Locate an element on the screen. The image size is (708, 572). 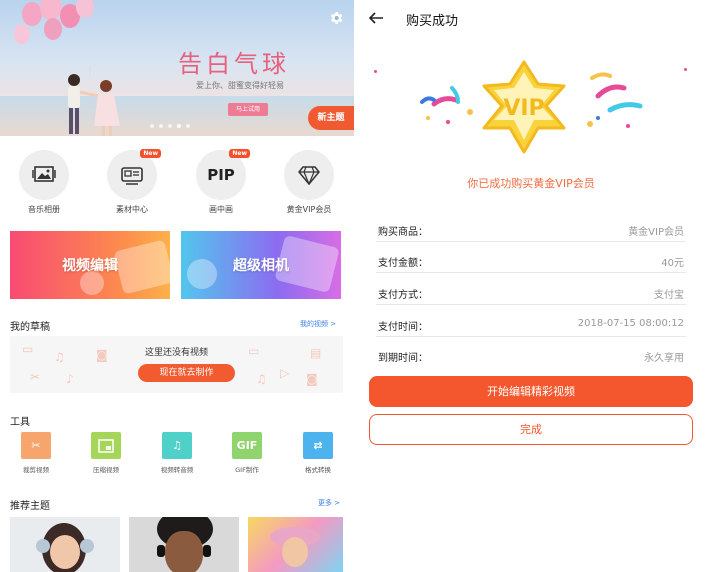
tools-title: 工具 is located at coordinates (20, 422).